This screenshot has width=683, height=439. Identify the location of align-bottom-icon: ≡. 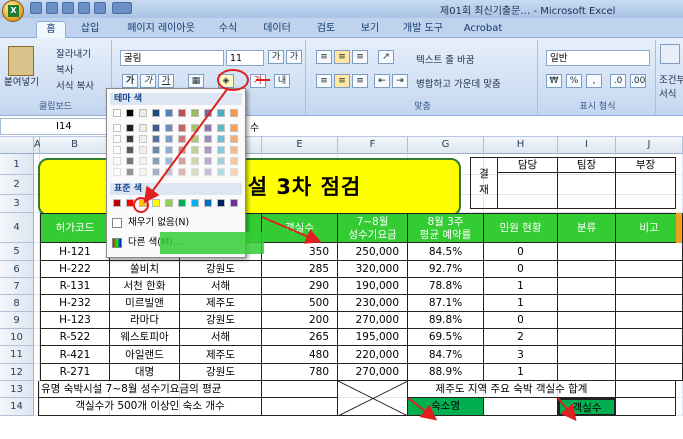
(360, 57).